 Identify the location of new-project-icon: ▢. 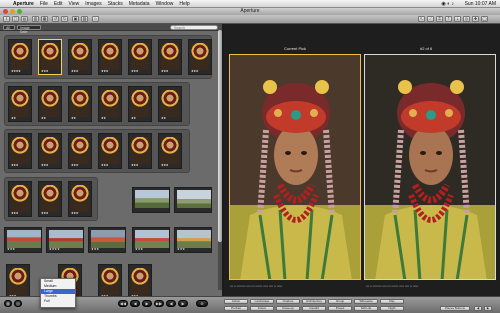
(15, 19).